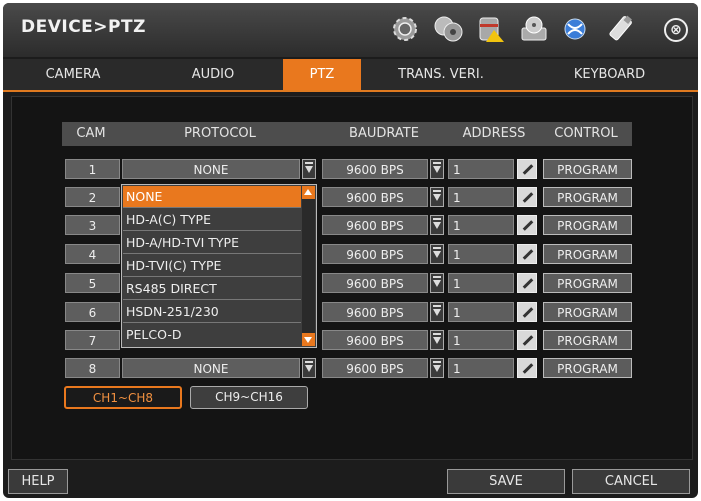 This screenshot has width=701, height=501. I want to click on cam-number: 8, so click(92, 368).